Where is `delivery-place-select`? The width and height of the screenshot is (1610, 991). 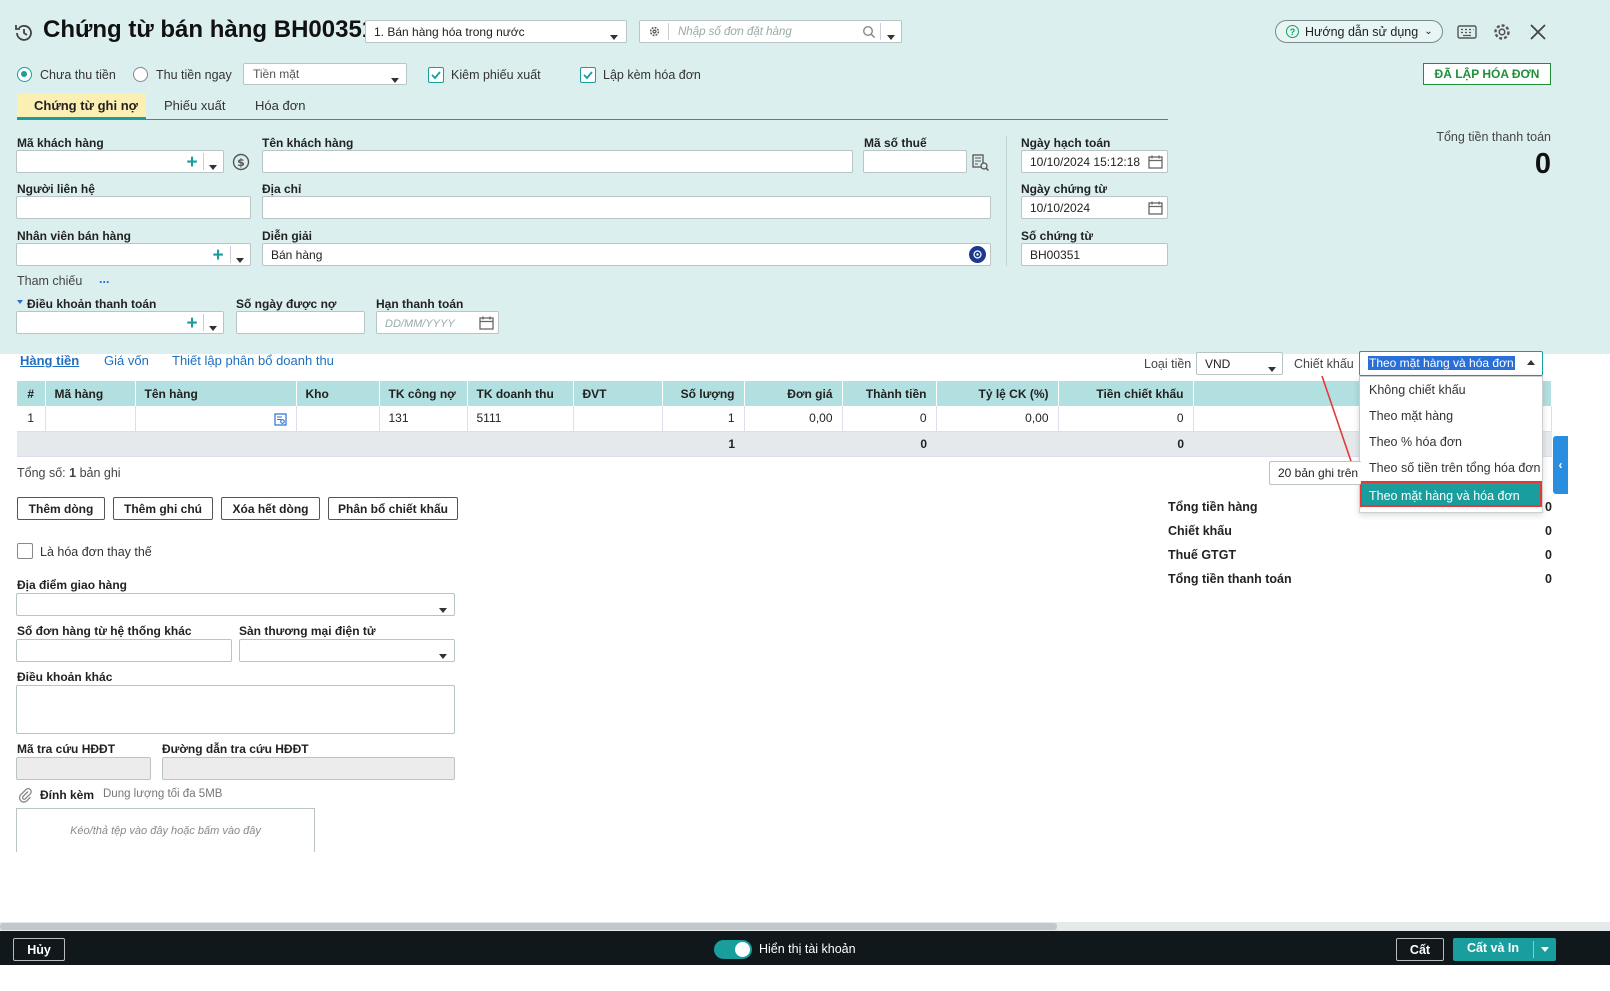
delivery-place-select is located at coordinates (235, 604).